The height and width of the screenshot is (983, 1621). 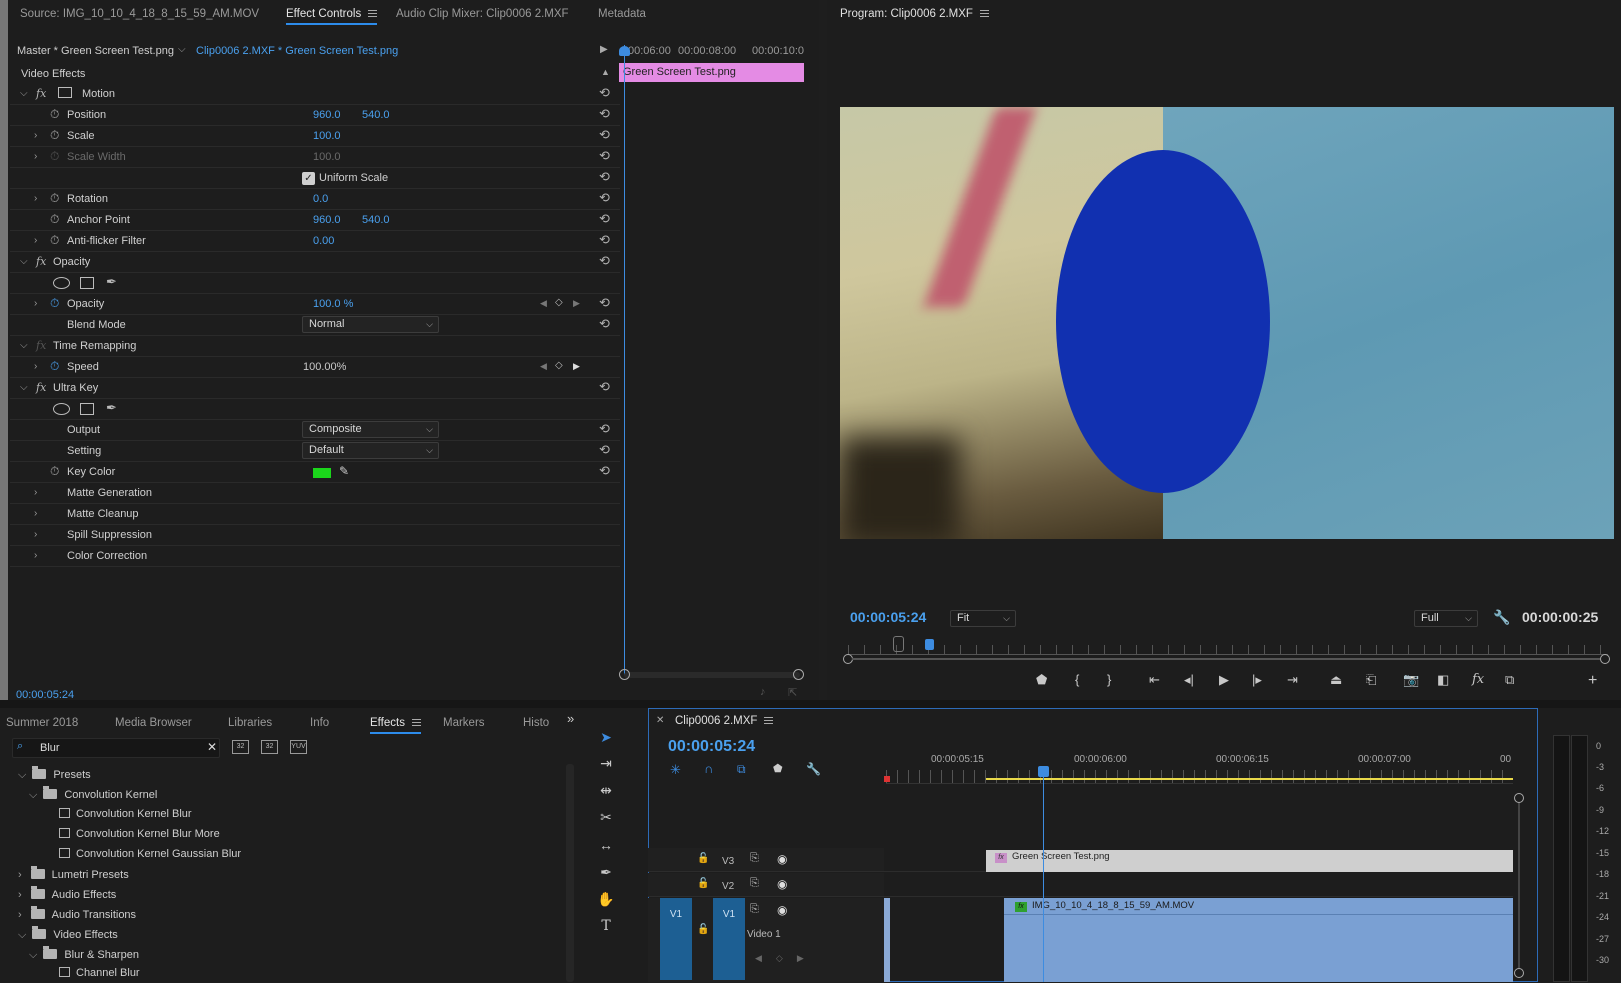 What do you see at coordinates (319, 723) in the screenshot?
I see `tab-info: Info` at bounding box center [319, 723].